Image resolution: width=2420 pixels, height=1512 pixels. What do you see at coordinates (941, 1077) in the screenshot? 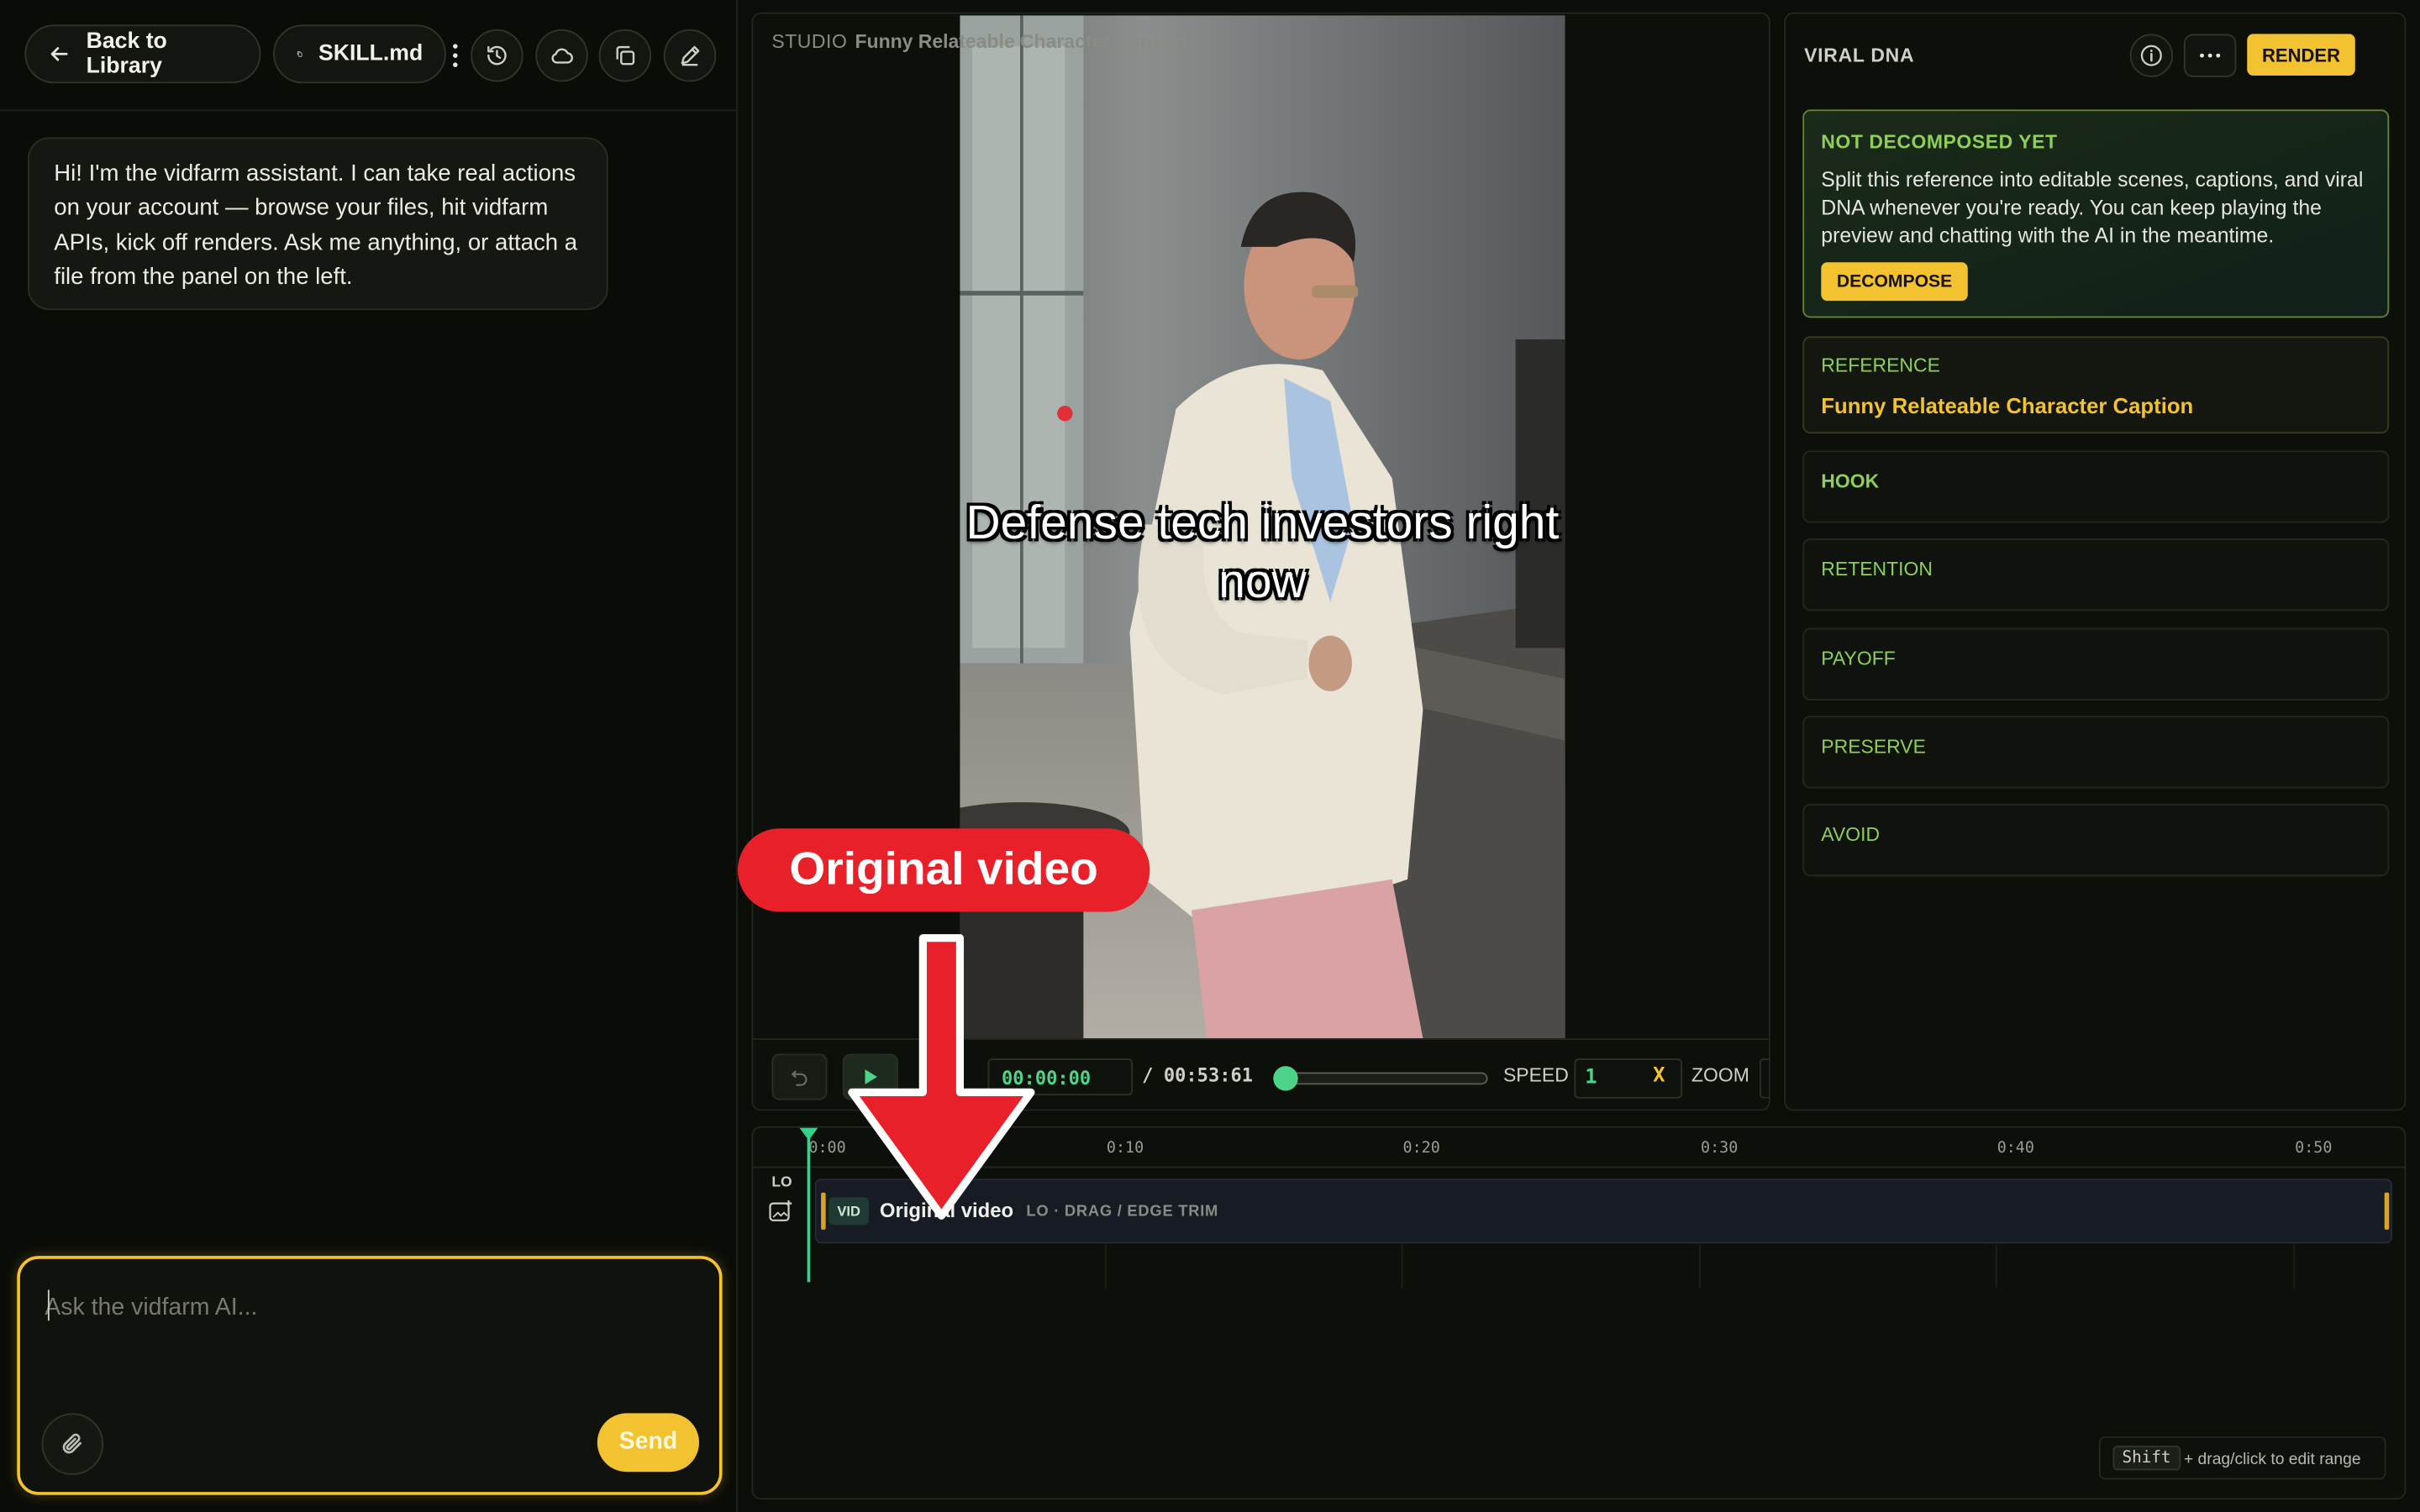
I see `annotation-arrow-icon` at bounding box center [941, 1077].